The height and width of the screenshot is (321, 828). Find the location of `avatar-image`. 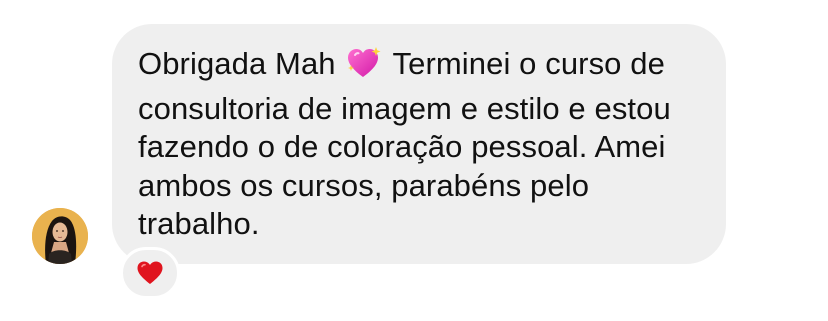

avatar-image is located at coordinates (60, 236).